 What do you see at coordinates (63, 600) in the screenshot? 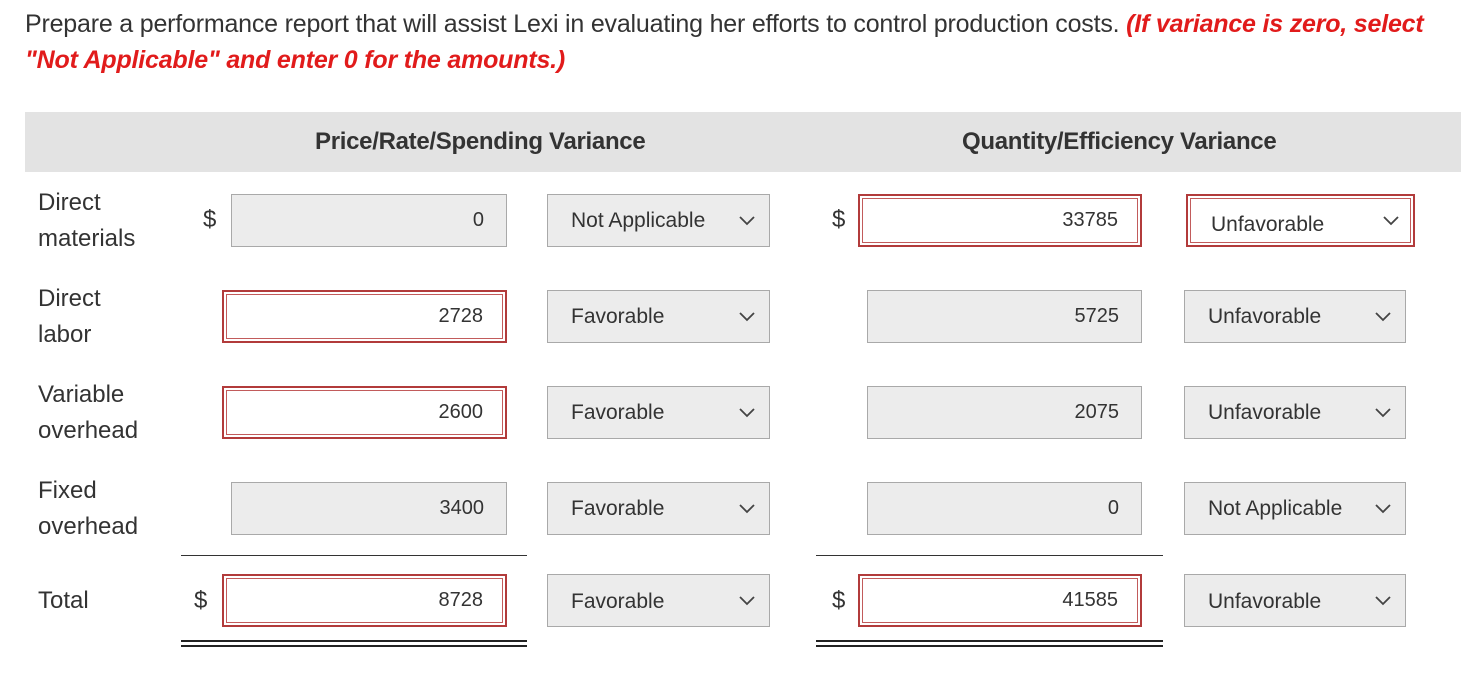
I see `row-label-total: Total` at bounding box center [63, 600].